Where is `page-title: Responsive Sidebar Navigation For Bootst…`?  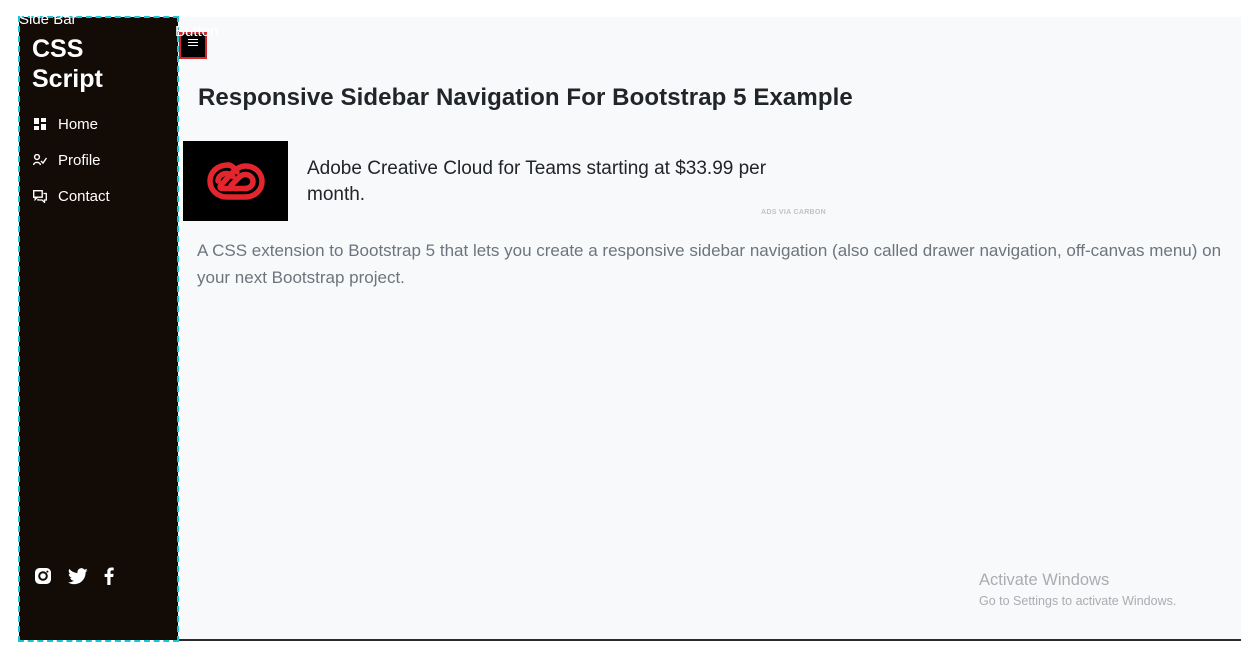
page-title: Responsive Sidebar Navigation For Bootst… is located at coordinates (525, 97).